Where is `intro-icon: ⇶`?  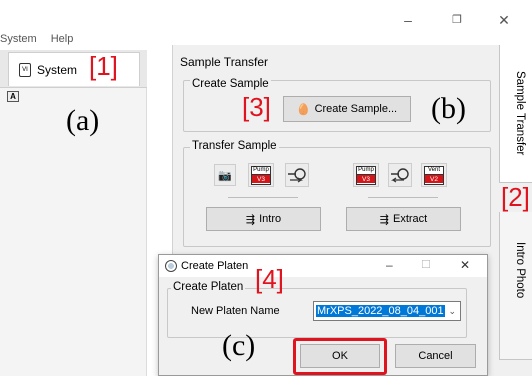 intro-icon: ⇶ is located at coordinates (250, 219).